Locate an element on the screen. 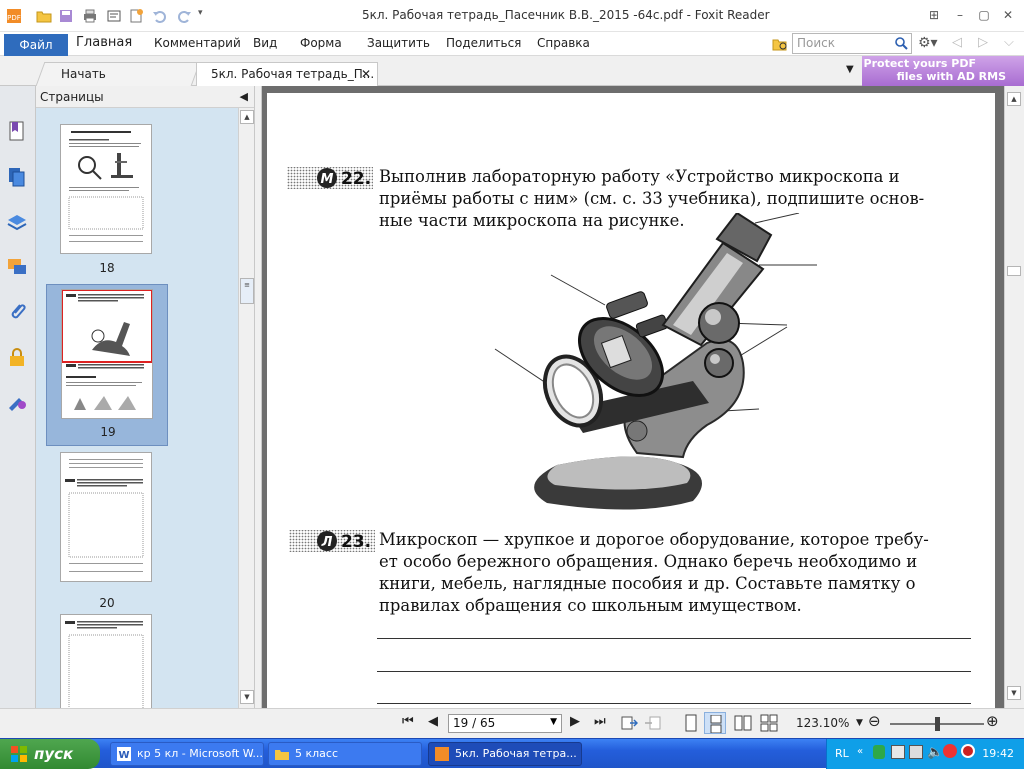  ad-banner: Protect yours PDF files with AD RMS is located at coordinates (943, 71).